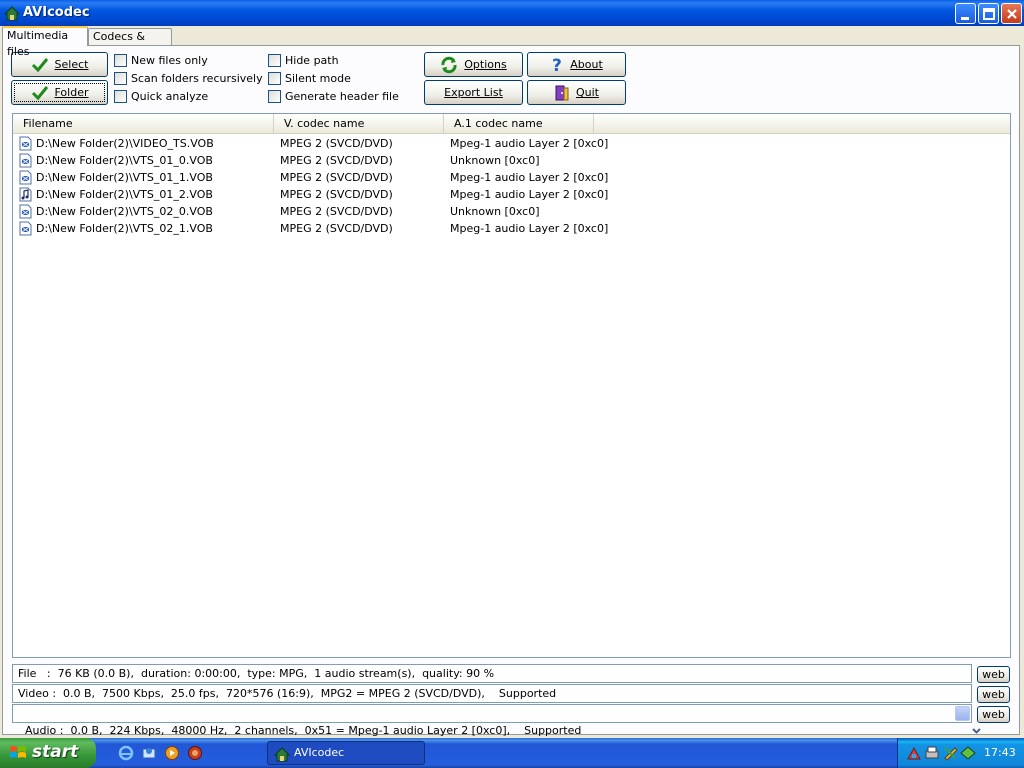 This screenshot has height=768, width=1024. I want to click on checkbox-hide-path: Hide path, so click(303, 60).